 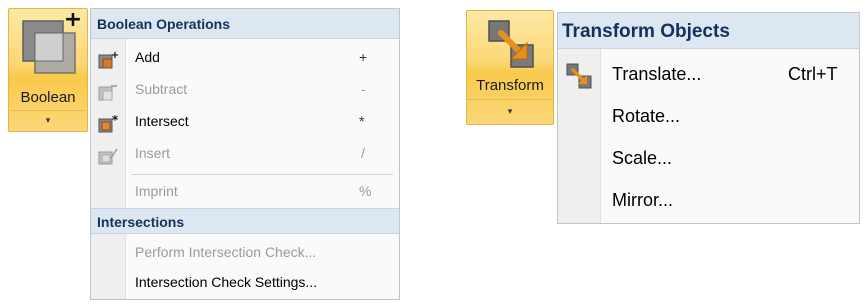 I want to click on menu-item-subtract-shortcut: -, so click(x=363, y=89).